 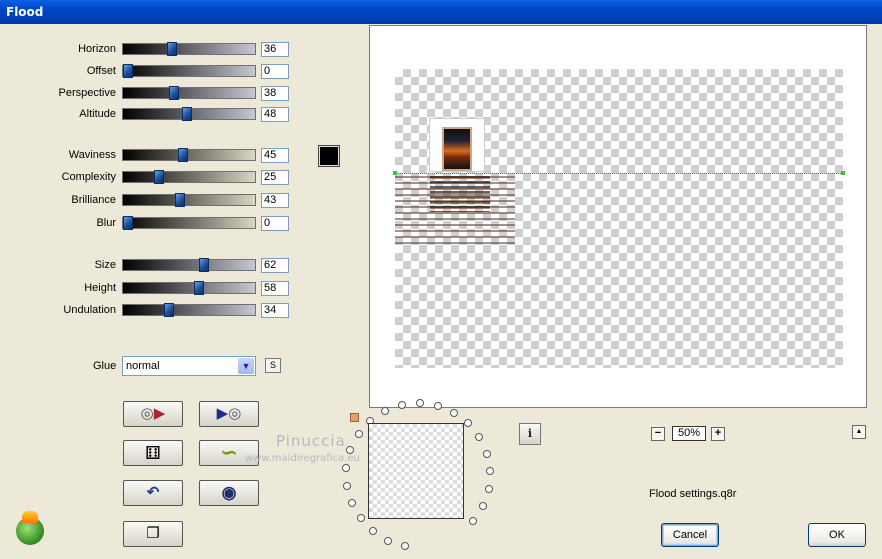 I want to click on slider-row-complexity: Complexity 25, so click(x=150, y=178).